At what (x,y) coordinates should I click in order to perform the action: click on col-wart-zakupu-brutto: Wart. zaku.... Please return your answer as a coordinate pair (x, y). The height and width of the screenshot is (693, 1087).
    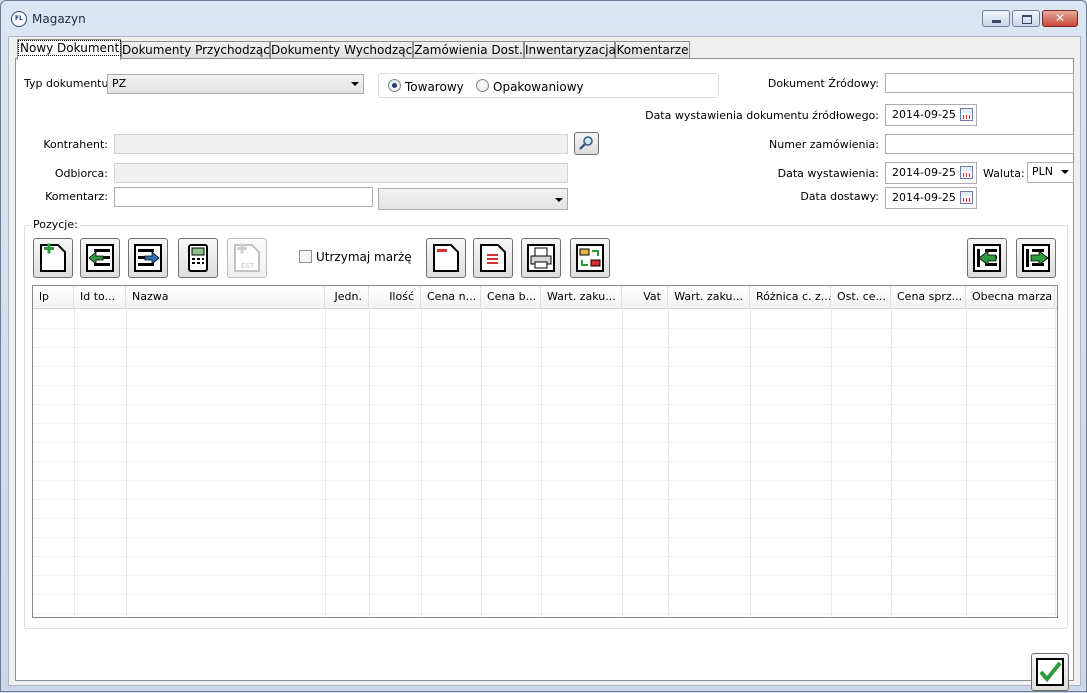
    Looking at the image, I should click on (709, 297).